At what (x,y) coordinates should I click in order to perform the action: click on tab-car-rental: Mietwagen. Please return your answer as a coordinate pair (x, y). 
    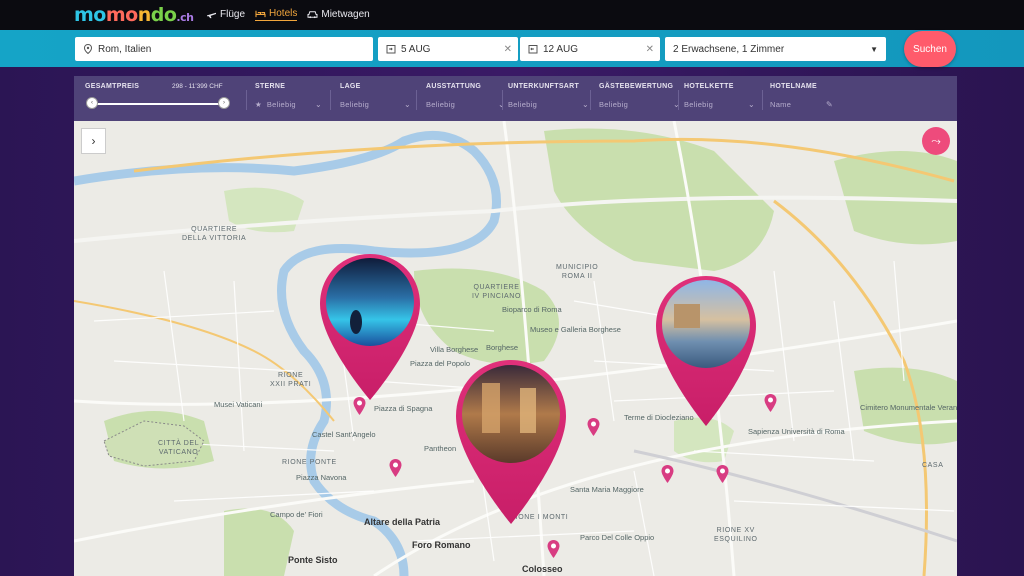
    Looking at the image, I should click on (338, 14).